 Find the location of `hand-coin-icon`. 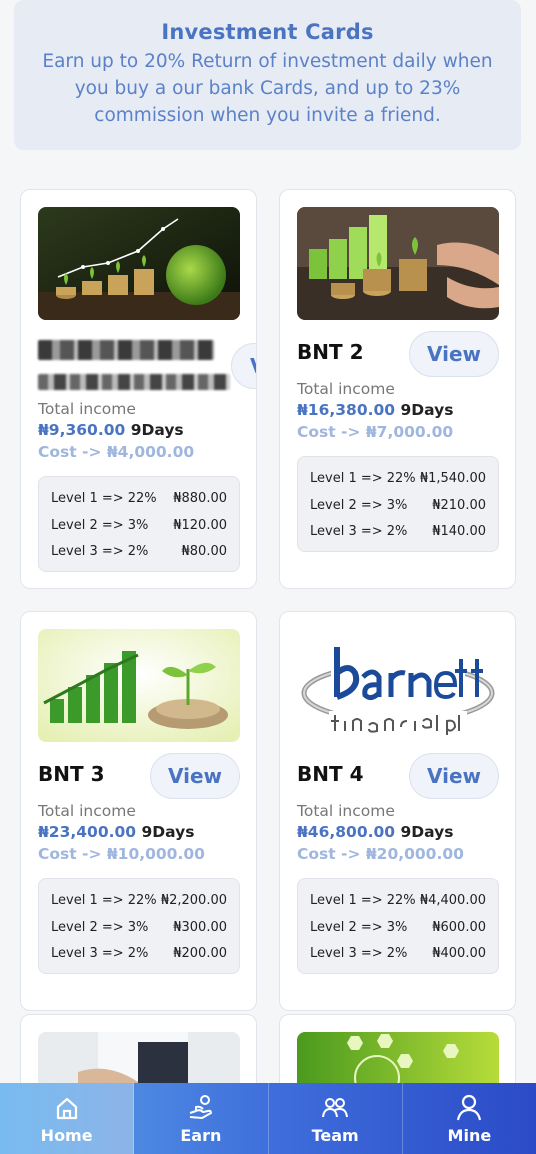

hand-coin-icon is located at coordinates (200, 1106).